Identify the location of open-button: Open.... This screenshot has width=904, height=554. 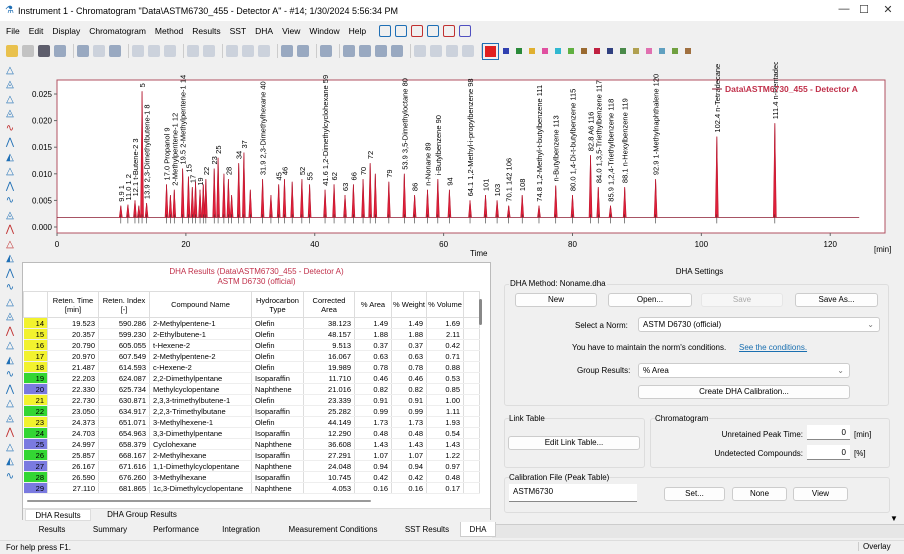
(650, 300).